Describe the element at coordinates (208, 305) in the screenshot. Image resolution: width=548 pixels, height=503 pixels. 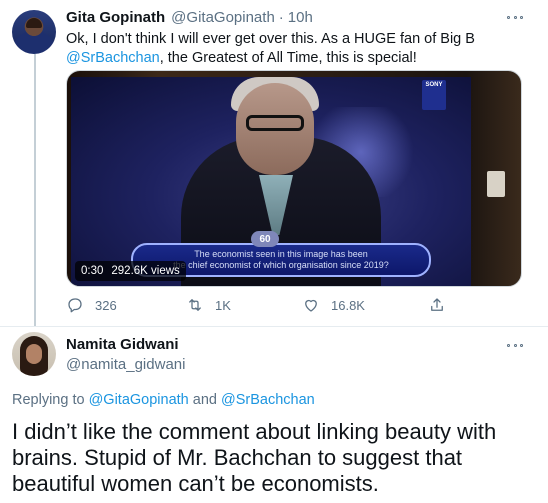
I see `retweet-button: 1K` at that location.